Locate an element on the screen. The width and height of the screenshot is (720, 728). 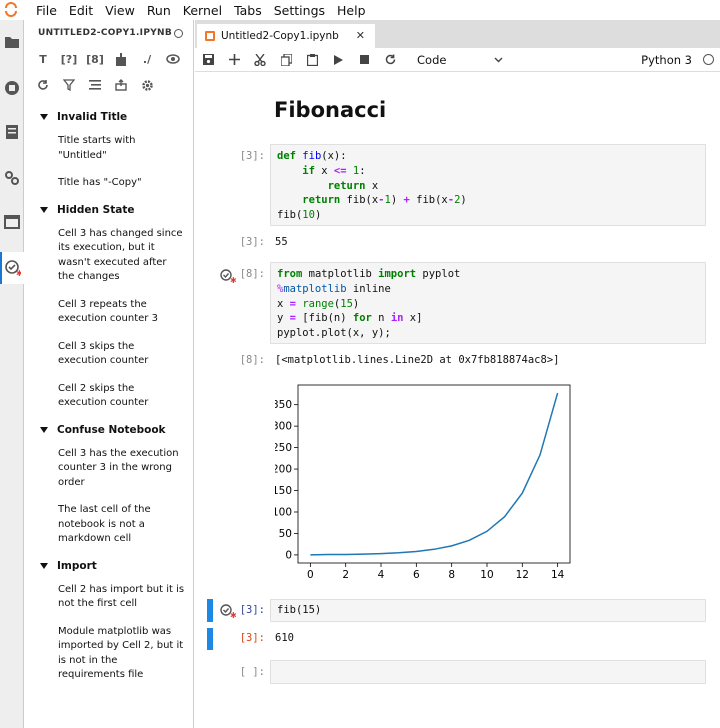
y-tick-label: 250 is located at coordinates (283, 448).